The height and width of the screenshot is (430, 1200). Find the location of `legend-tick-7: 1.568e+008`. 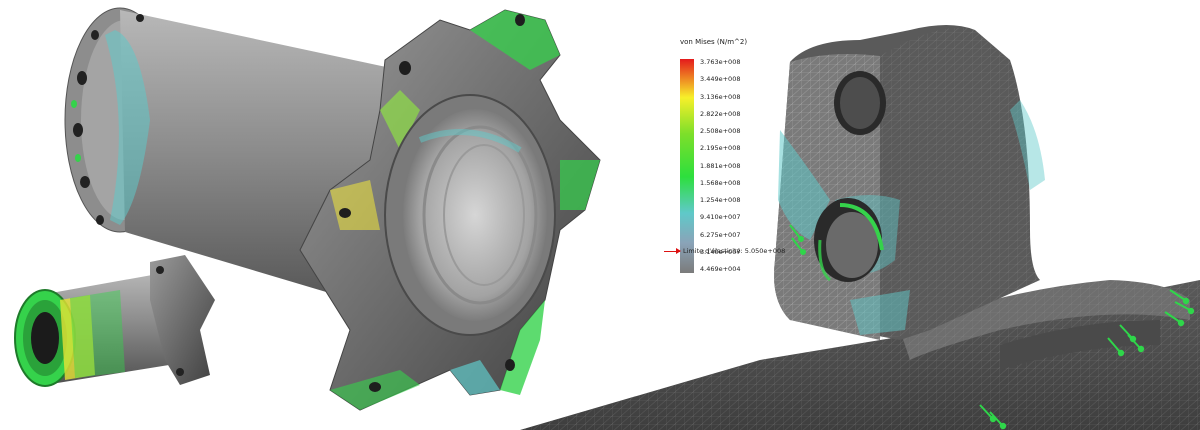

legend-tick-7: 1.568e+008 is located at coordinates (720, 182).